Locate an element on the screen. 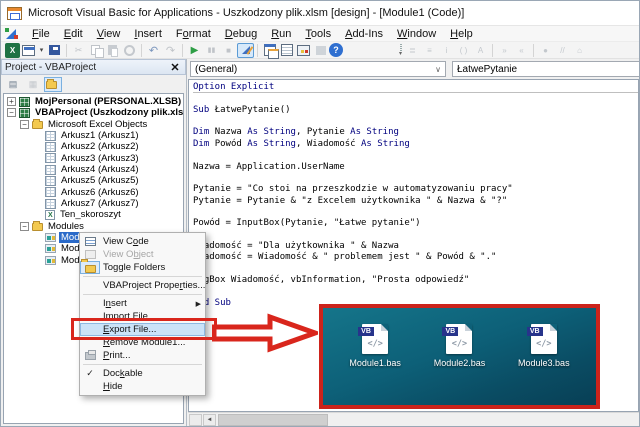  complete-word-icon: A is located at coordinates (480, 50).